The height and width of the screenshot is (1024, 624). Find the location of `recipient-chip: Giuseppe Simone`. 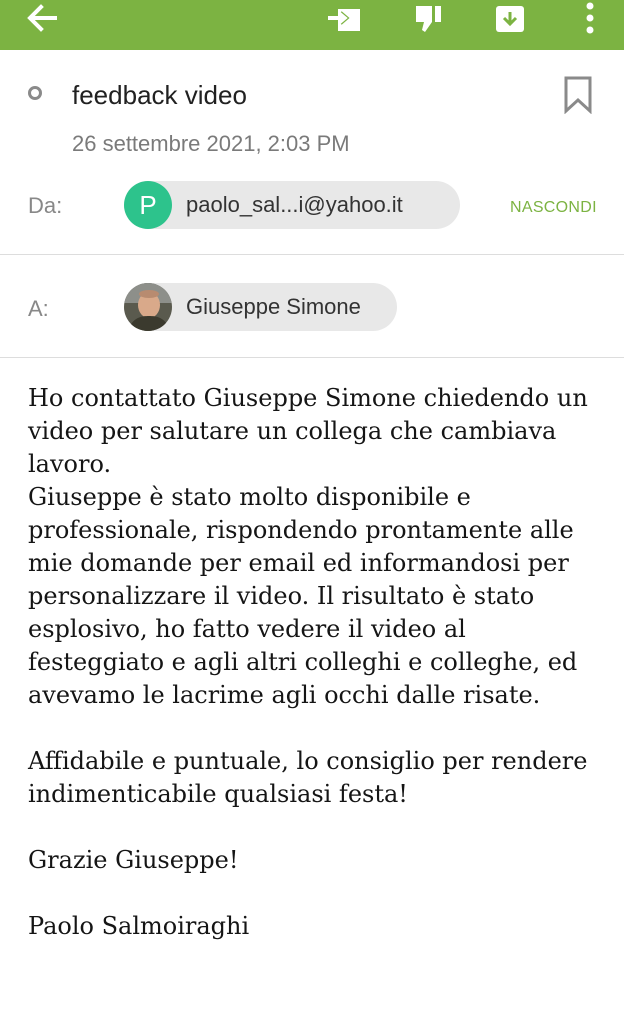

recipient-chip: Giuseppe Simone is located at coordinates (260, 307).